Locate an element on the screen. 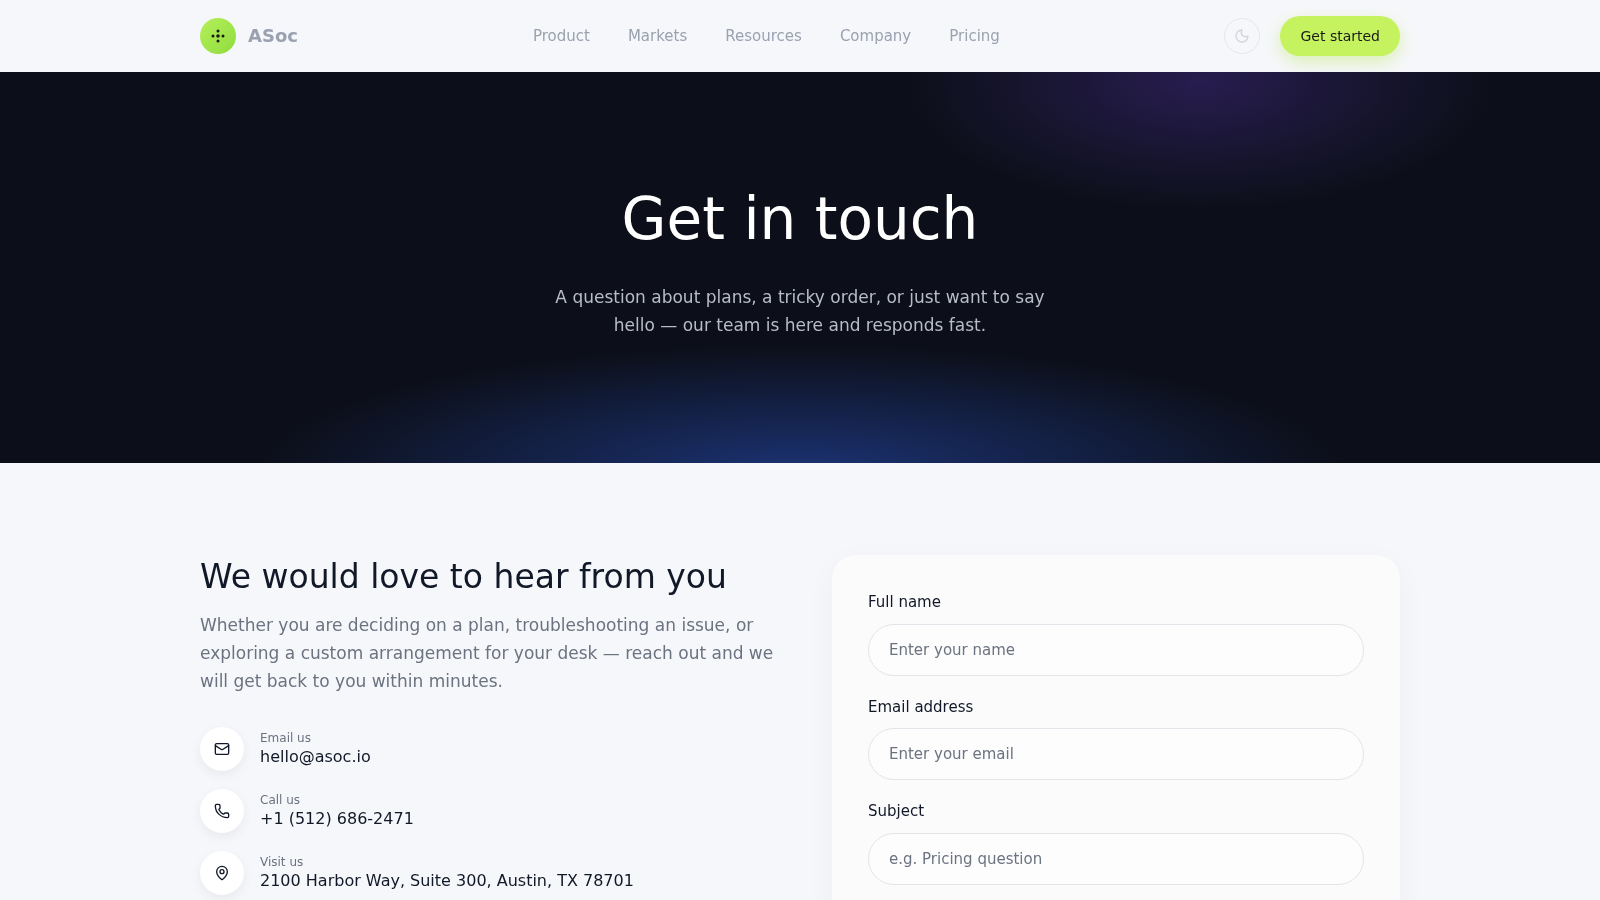  input-field: e.g. Pricing question is located at coordinates (1116, 858).